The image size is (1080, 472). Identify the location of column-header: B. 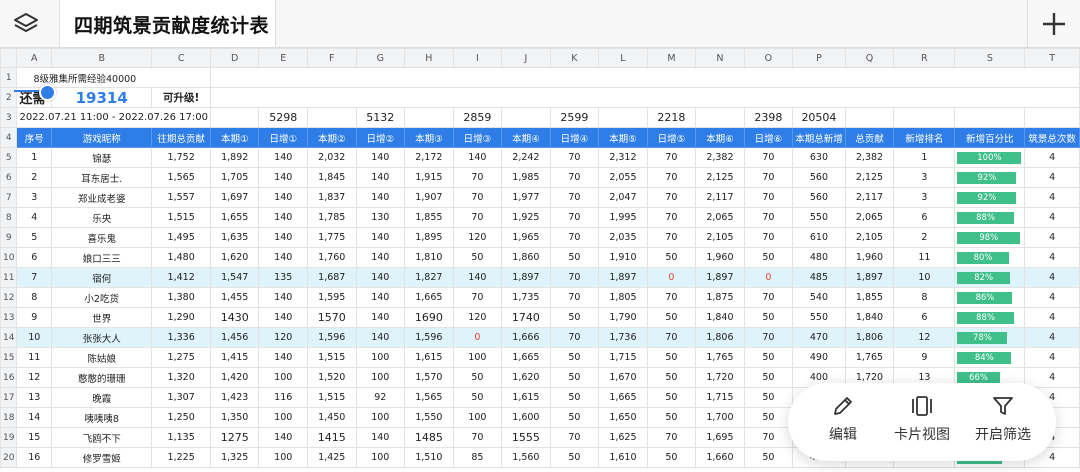
(102, 58).